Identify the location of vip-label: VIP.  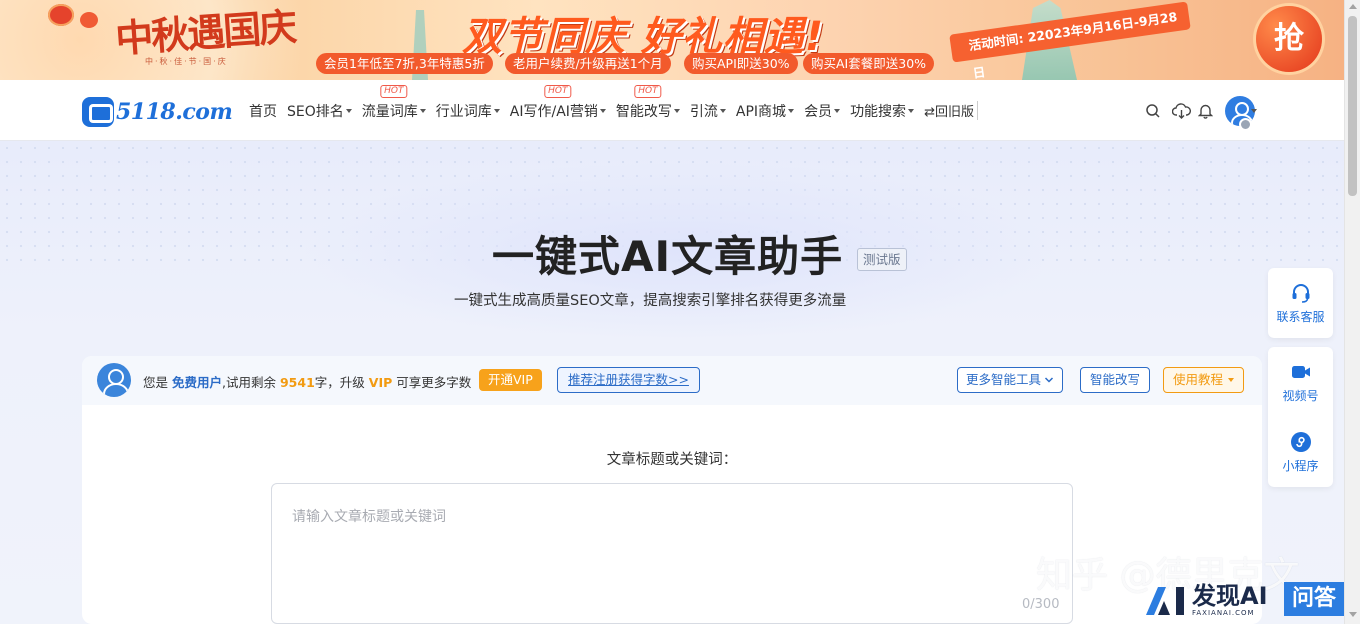
(380, 382).